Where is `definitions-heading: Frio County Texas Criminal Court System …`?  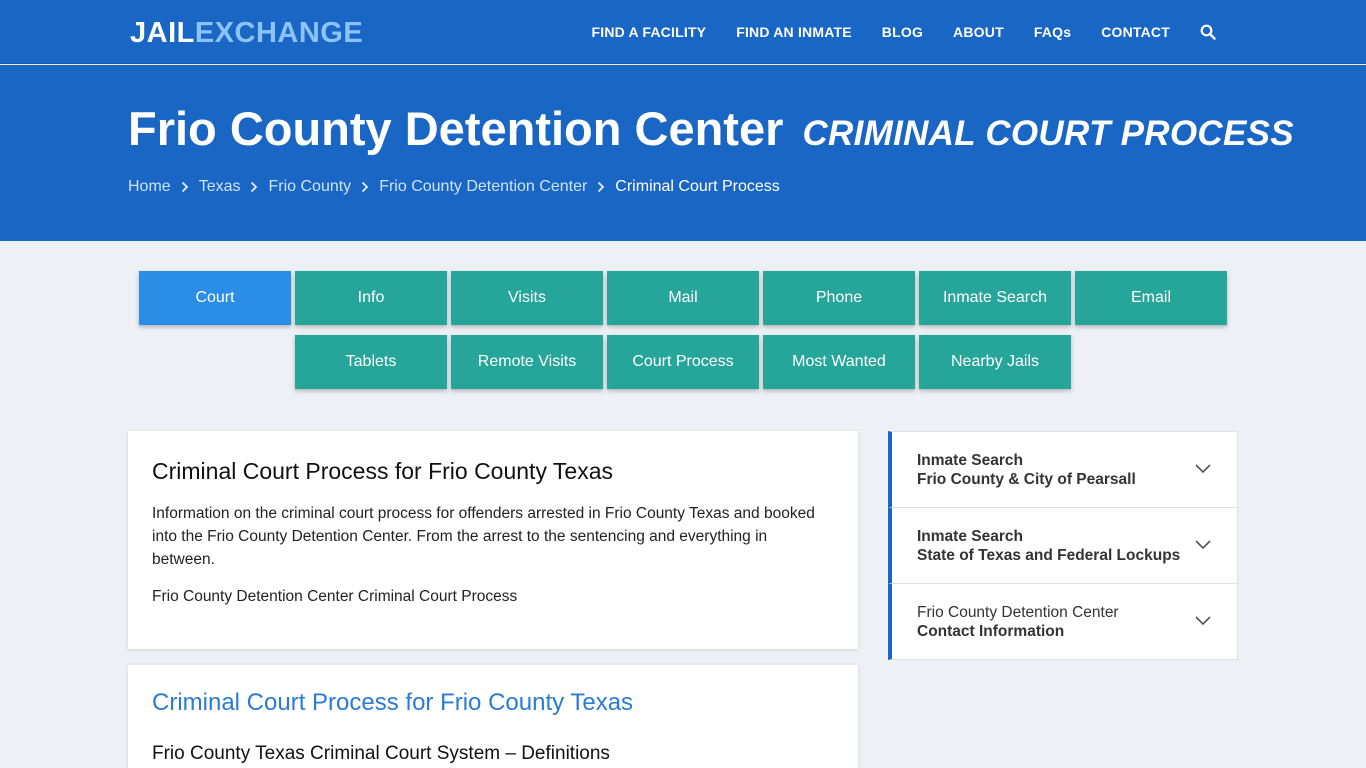 definitions-heading: Frio County Texas Criminal Court System … is located at coordinates (381, 753).